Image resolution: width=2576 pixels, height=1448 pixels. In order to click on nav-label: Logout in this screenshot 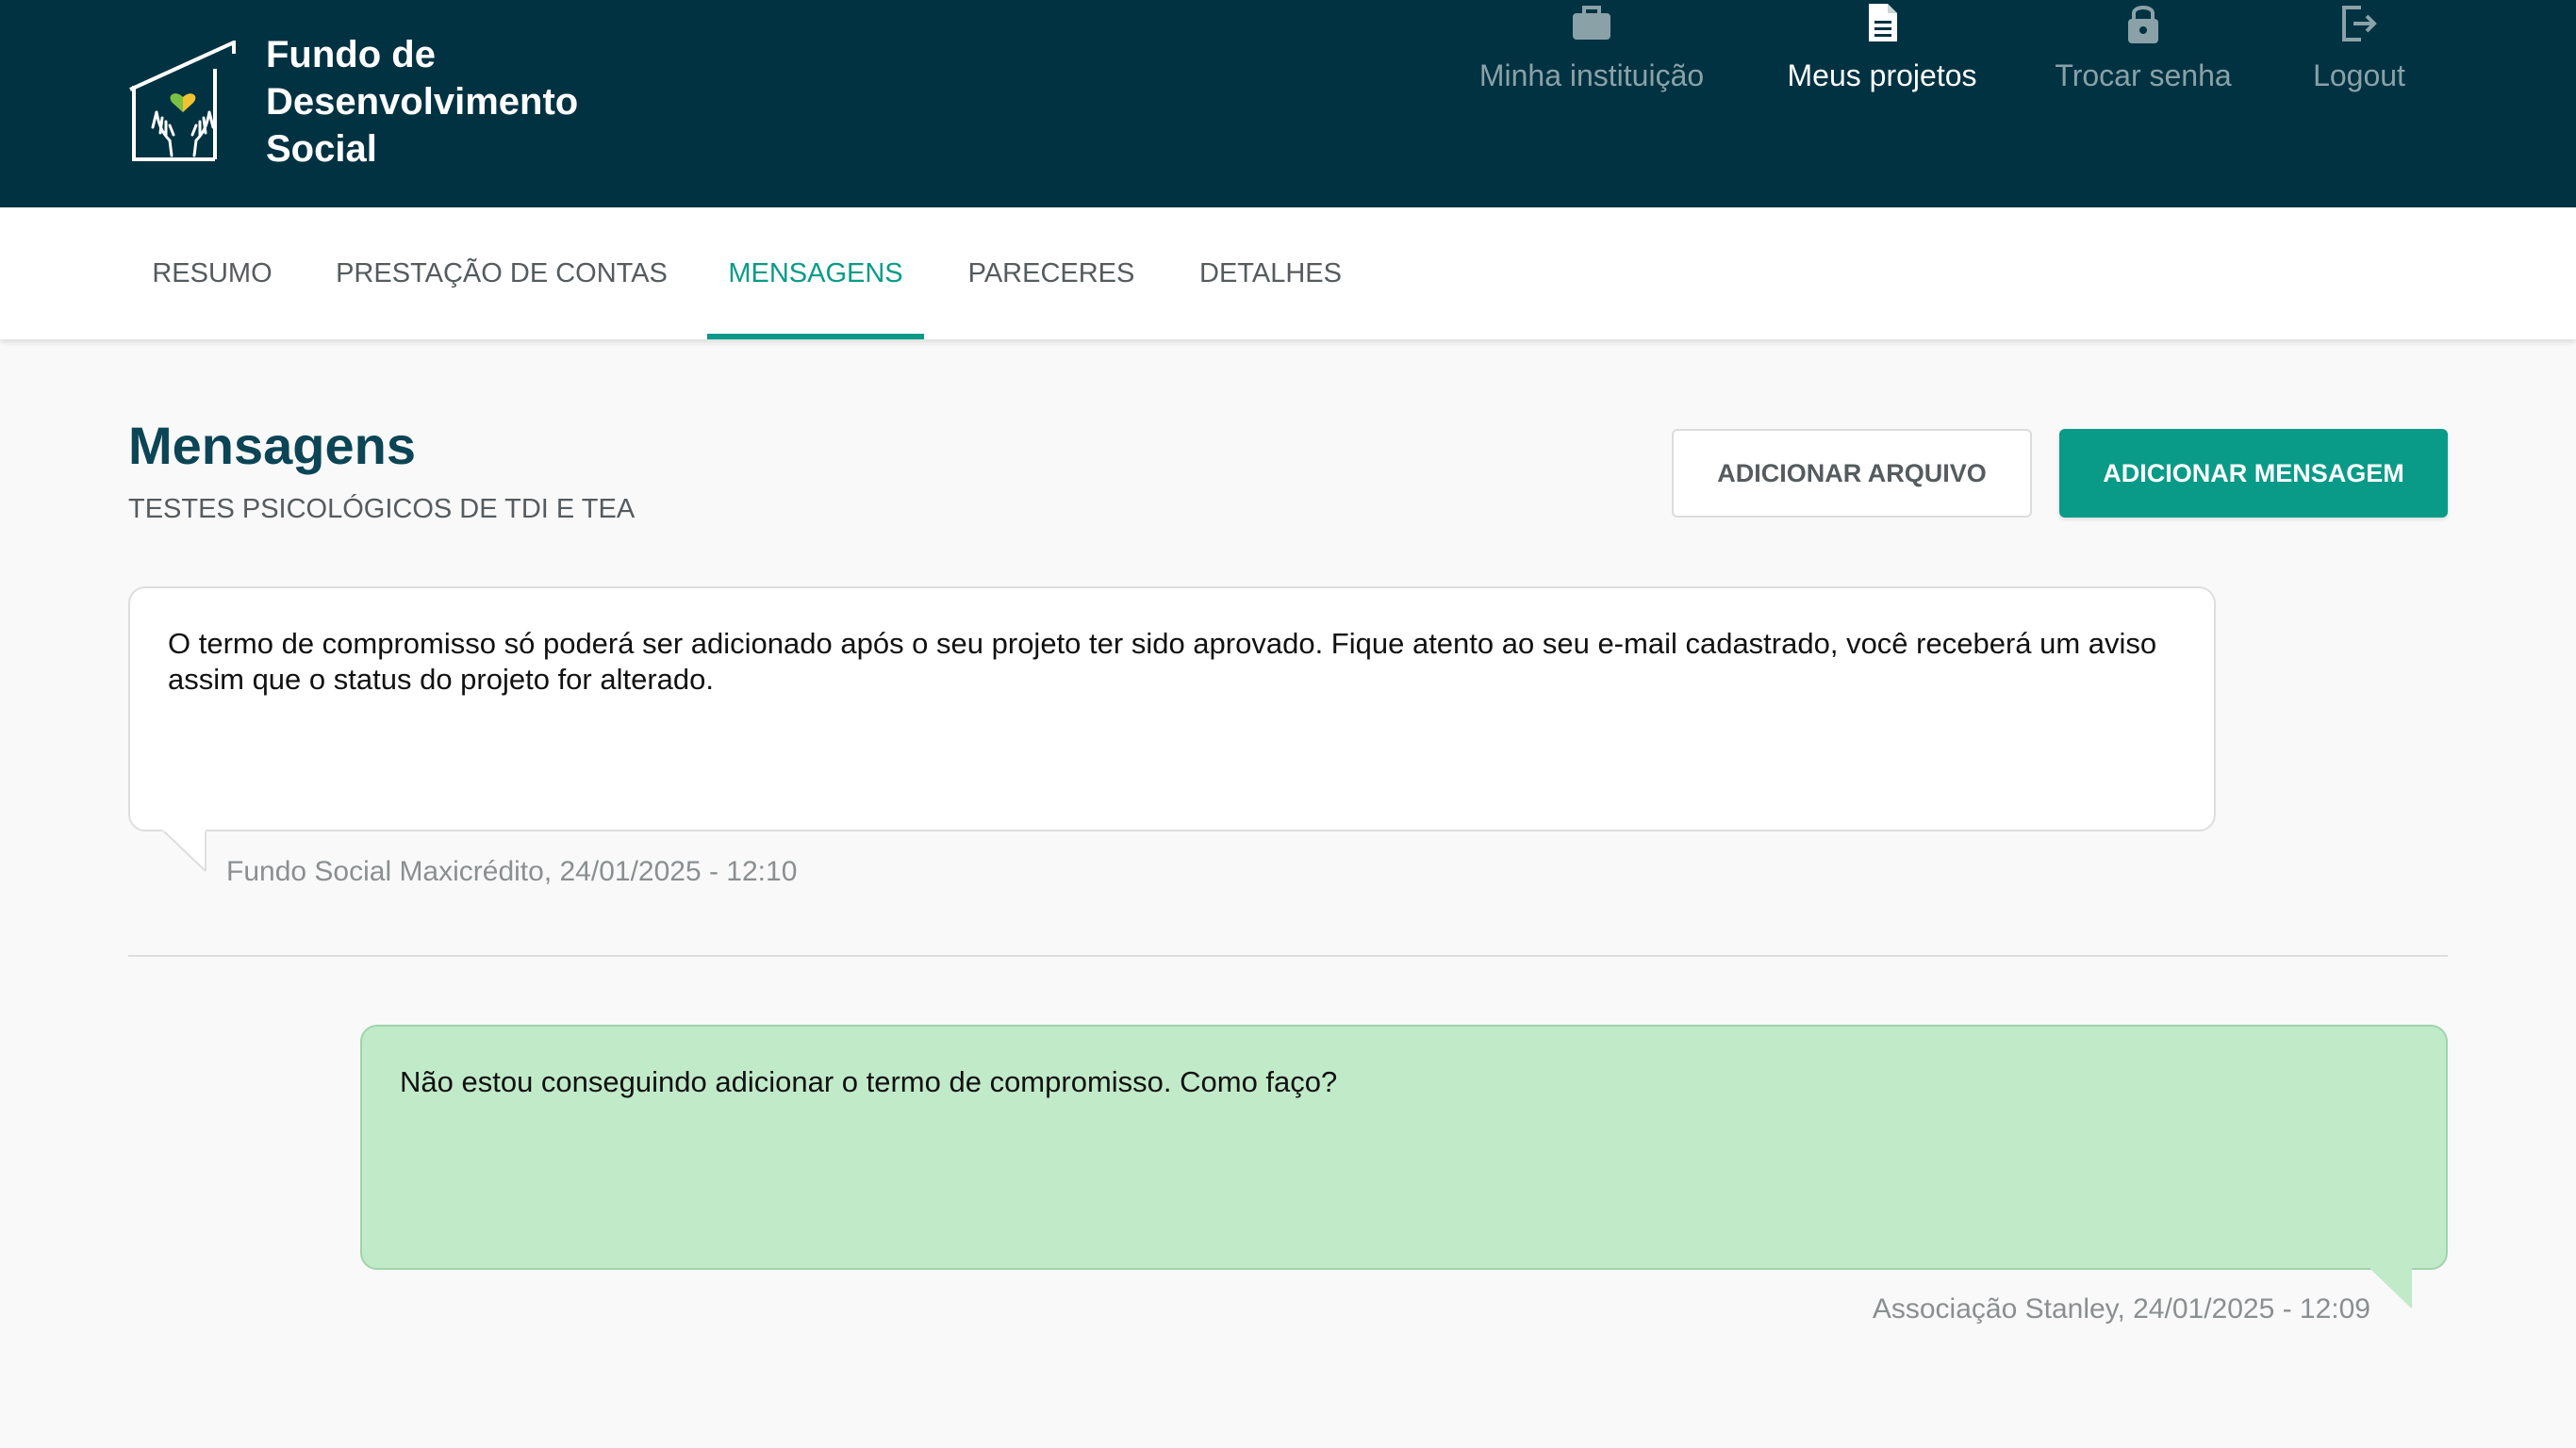, I will do `click(2359, 75)`.